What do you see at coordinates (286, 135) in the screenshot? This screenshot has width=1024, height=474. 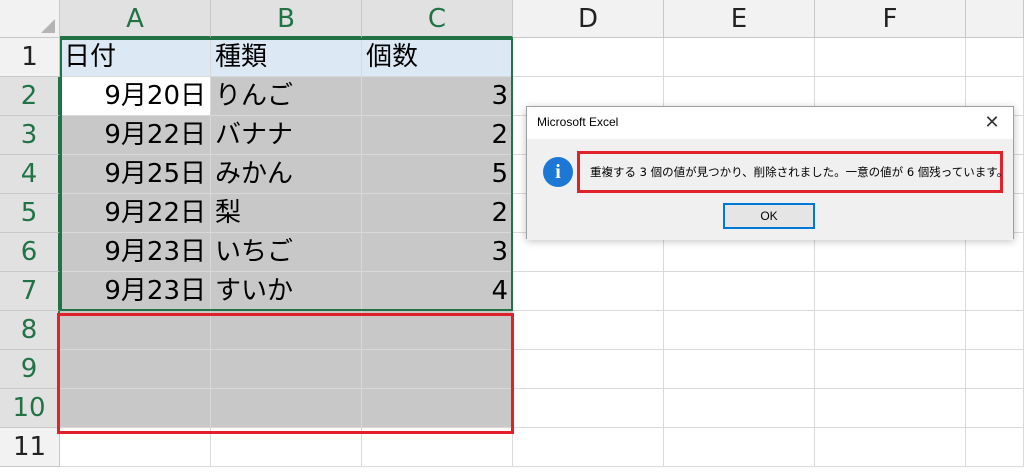 I see `type-cell: バナナ` at bounding box center [286, 135].